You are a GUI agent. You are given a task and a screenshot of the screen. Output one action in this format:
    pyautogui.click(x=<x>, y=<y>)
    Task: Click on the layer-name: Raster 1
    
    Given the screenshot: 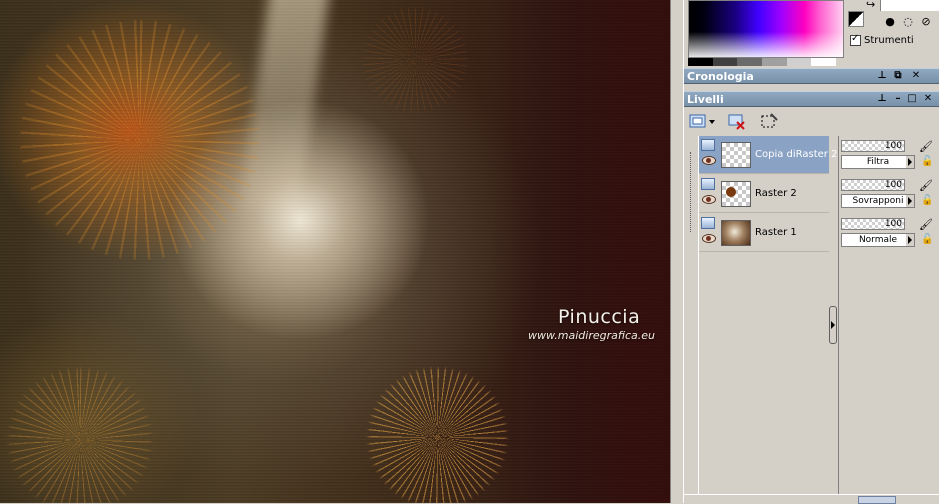 What is the action you would take?
    pyautogui.click(x=776, y=232)
    